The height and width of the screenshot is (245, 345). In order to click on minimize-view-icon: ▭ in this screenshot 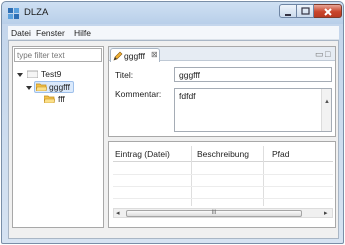, I will do `click(319, 54)`.